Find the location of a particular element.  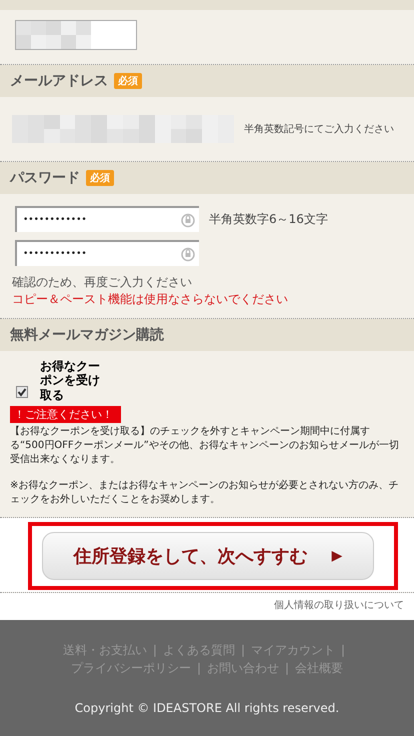

section-title: 無料メールマガジン購読 is located at coordinates (87, 335).